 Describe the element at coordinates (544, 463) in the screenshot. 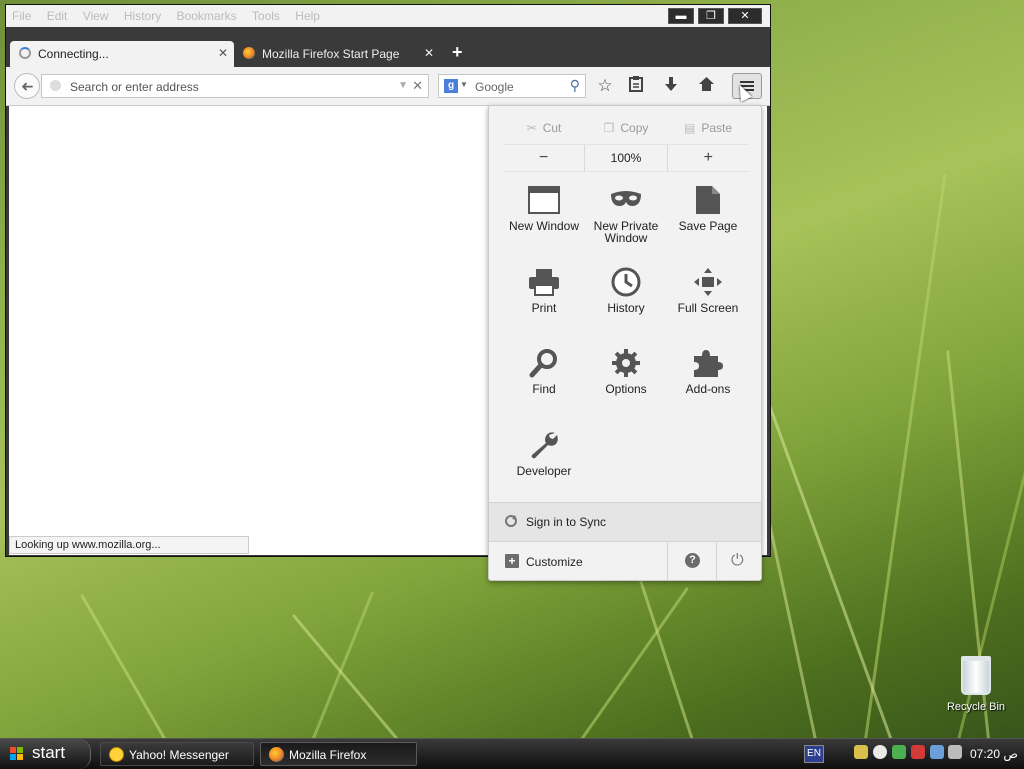

I see `developer-button: Developer` at that location.